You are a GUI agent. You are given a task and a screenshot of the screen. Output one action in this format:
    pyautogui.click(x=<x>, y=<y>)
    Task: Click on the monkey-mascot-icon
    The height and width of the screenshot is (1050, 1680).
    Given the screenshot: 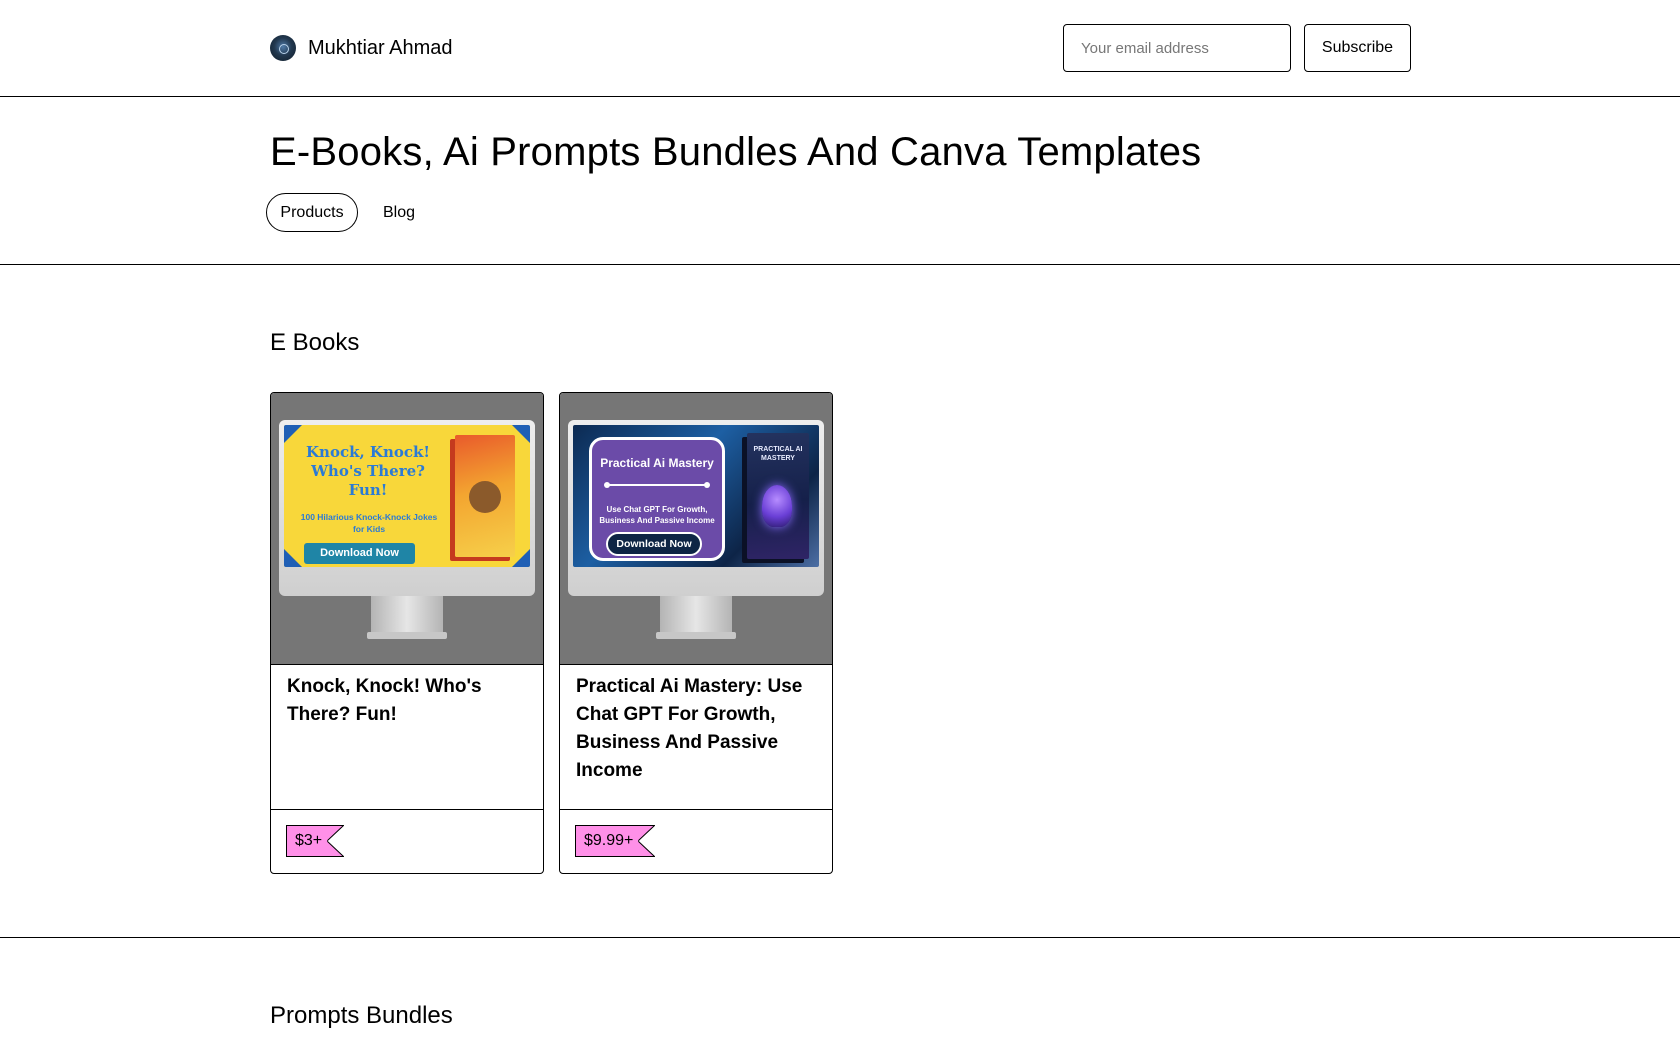 What is the action you would take?
    pyautogui.click(x=485, y=497)
    